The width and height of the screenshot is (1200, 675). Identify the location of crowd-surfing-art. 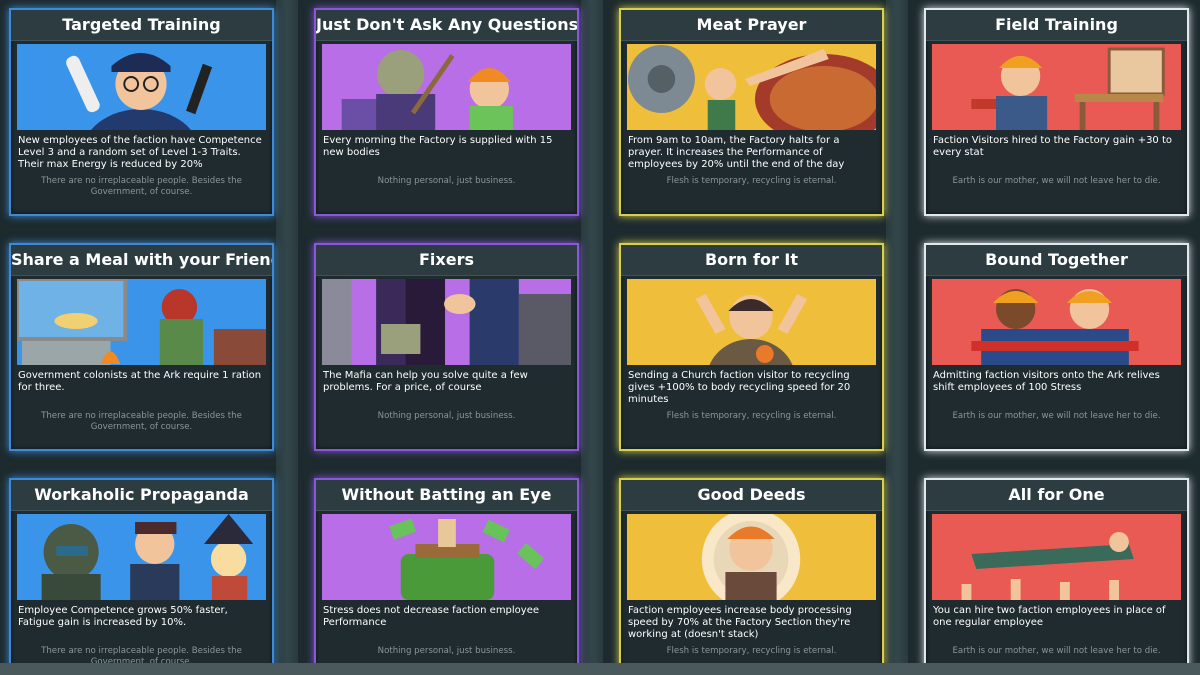
(1056, 557).